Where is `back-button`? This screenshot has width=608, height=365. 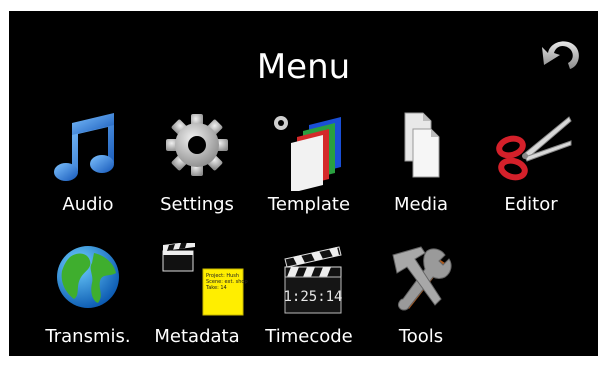 back-button is located at coordinates (561, 53).